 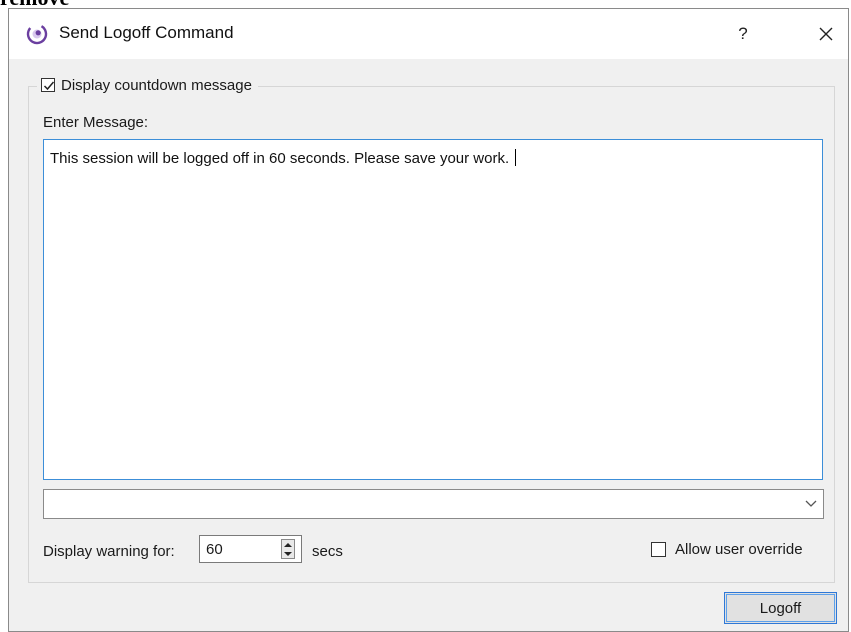 What do you see at coordinates (109, 551) in the screenshot?
I see `display-warning-label: Display warning for:` at bounding box center [109, 551].